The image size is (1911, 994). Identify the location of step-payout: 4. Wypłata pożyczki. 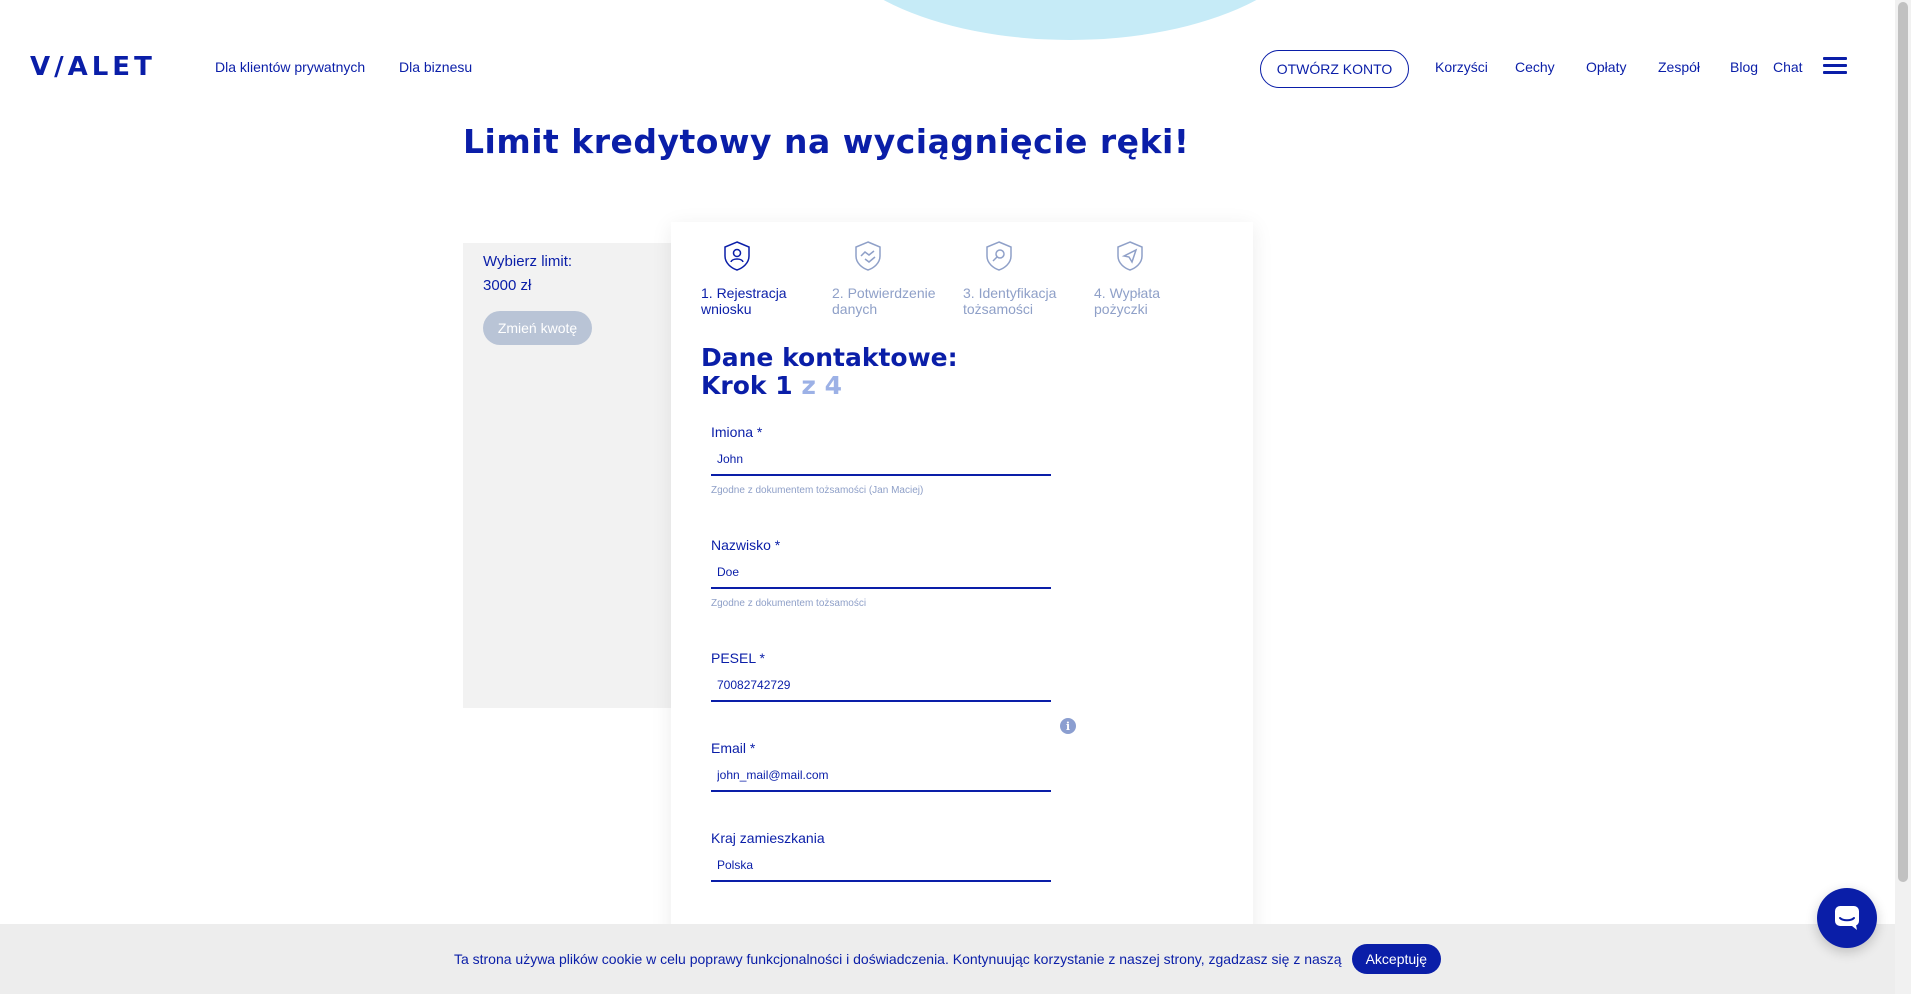
(1154, 278).